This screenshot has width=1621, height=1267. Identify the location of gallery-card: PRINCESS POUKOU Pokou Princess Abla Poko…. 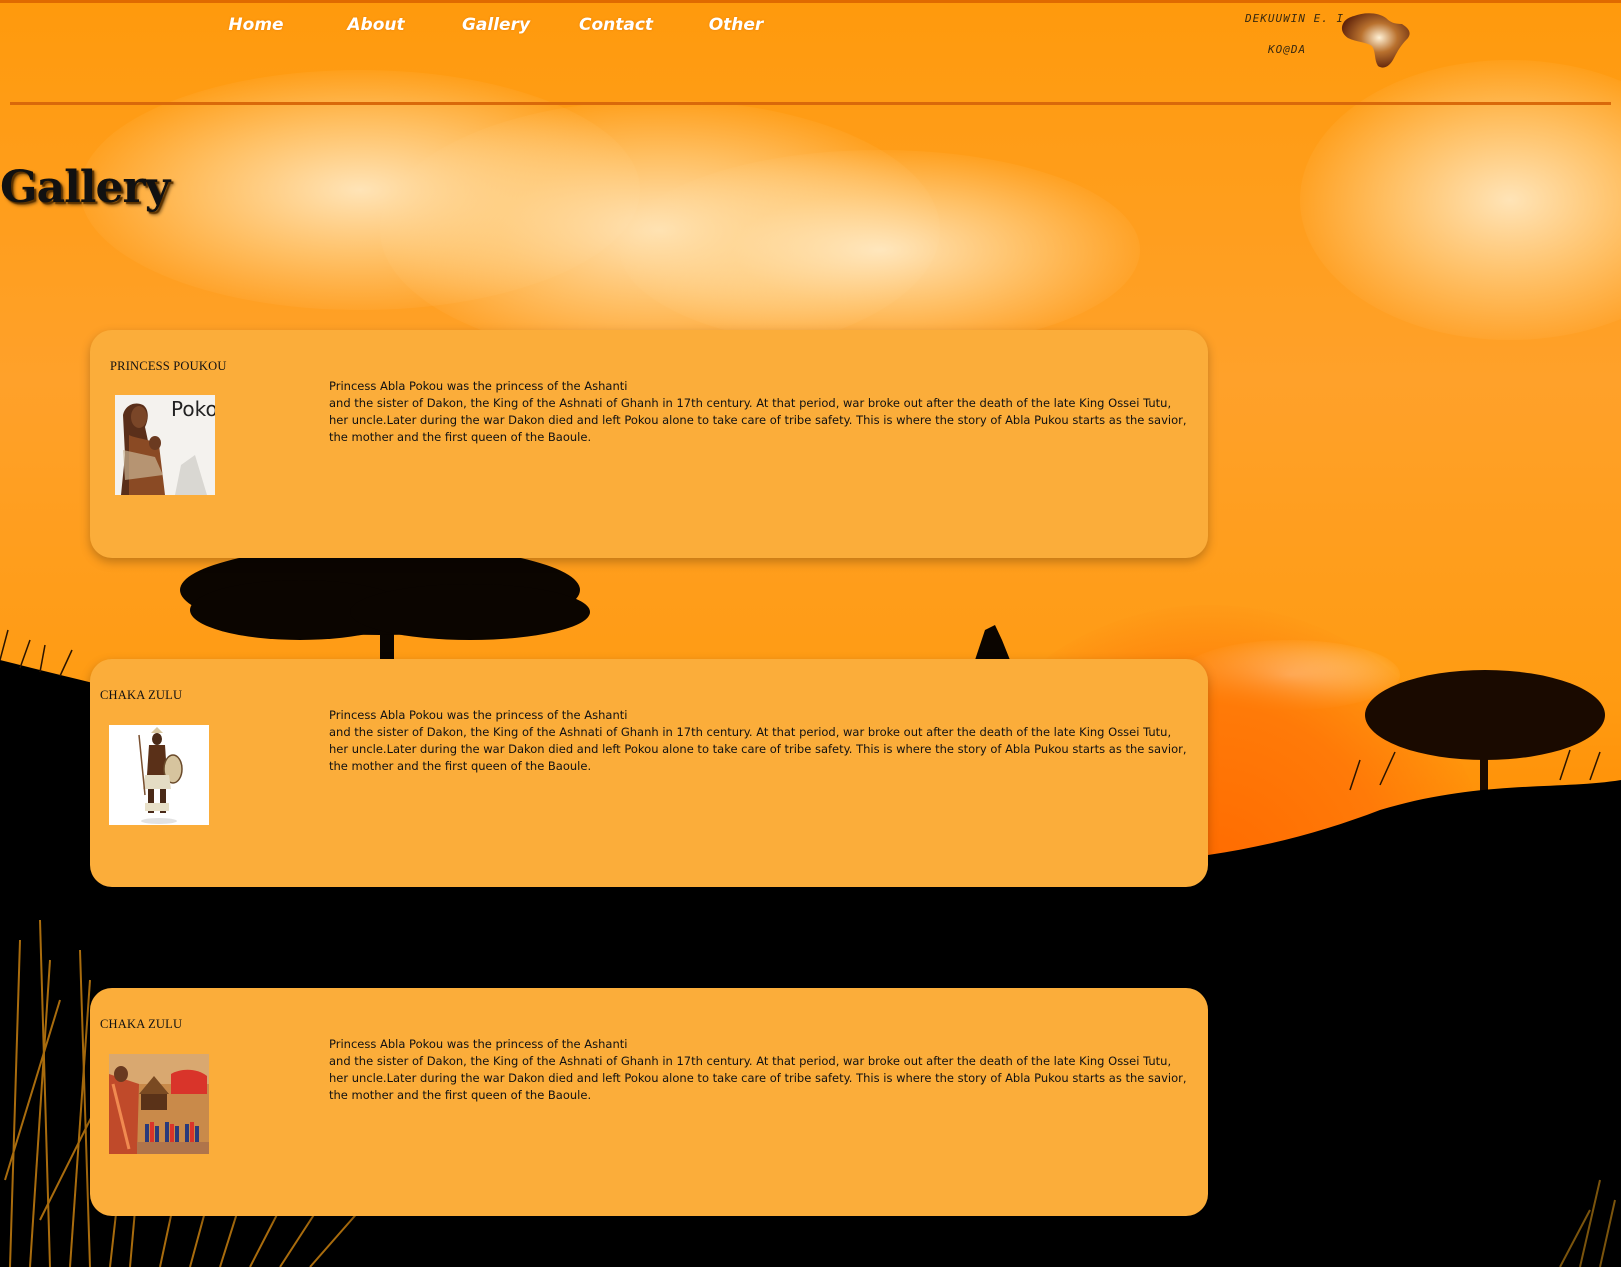
(649, 444).